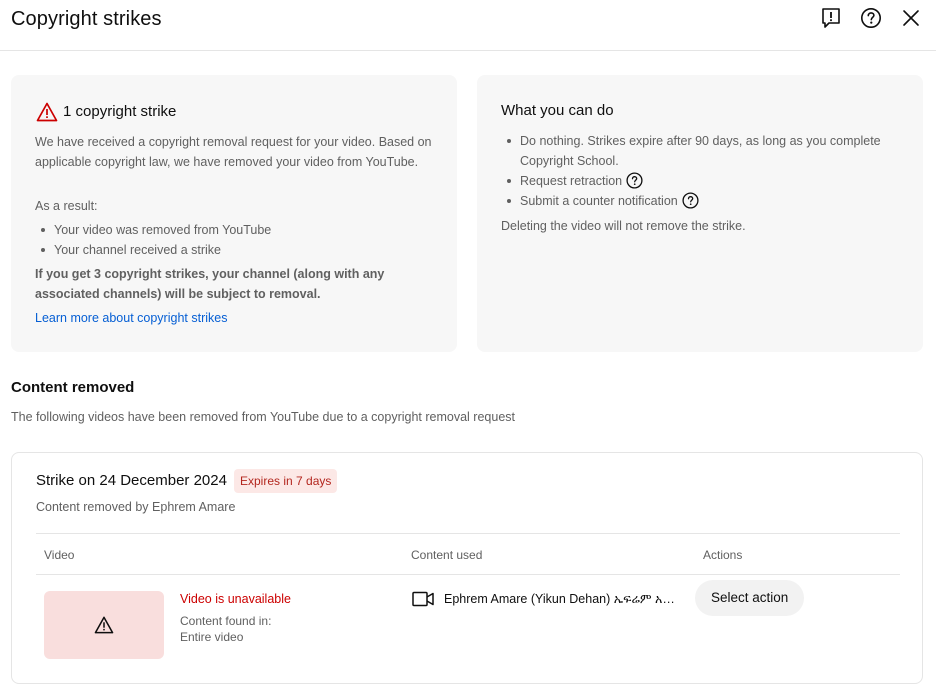 The image size is (936, 689). What do you see at coordinates (706, 201) in the screenshot?
I see `list-item: Submit a counter notification` at bounding box center [706, 201].